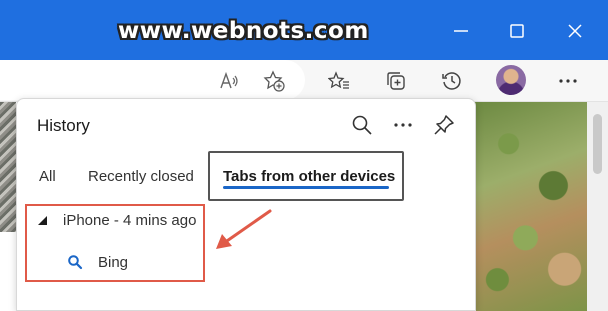  I want to click on add-favorite-icon, so click(274, 81).